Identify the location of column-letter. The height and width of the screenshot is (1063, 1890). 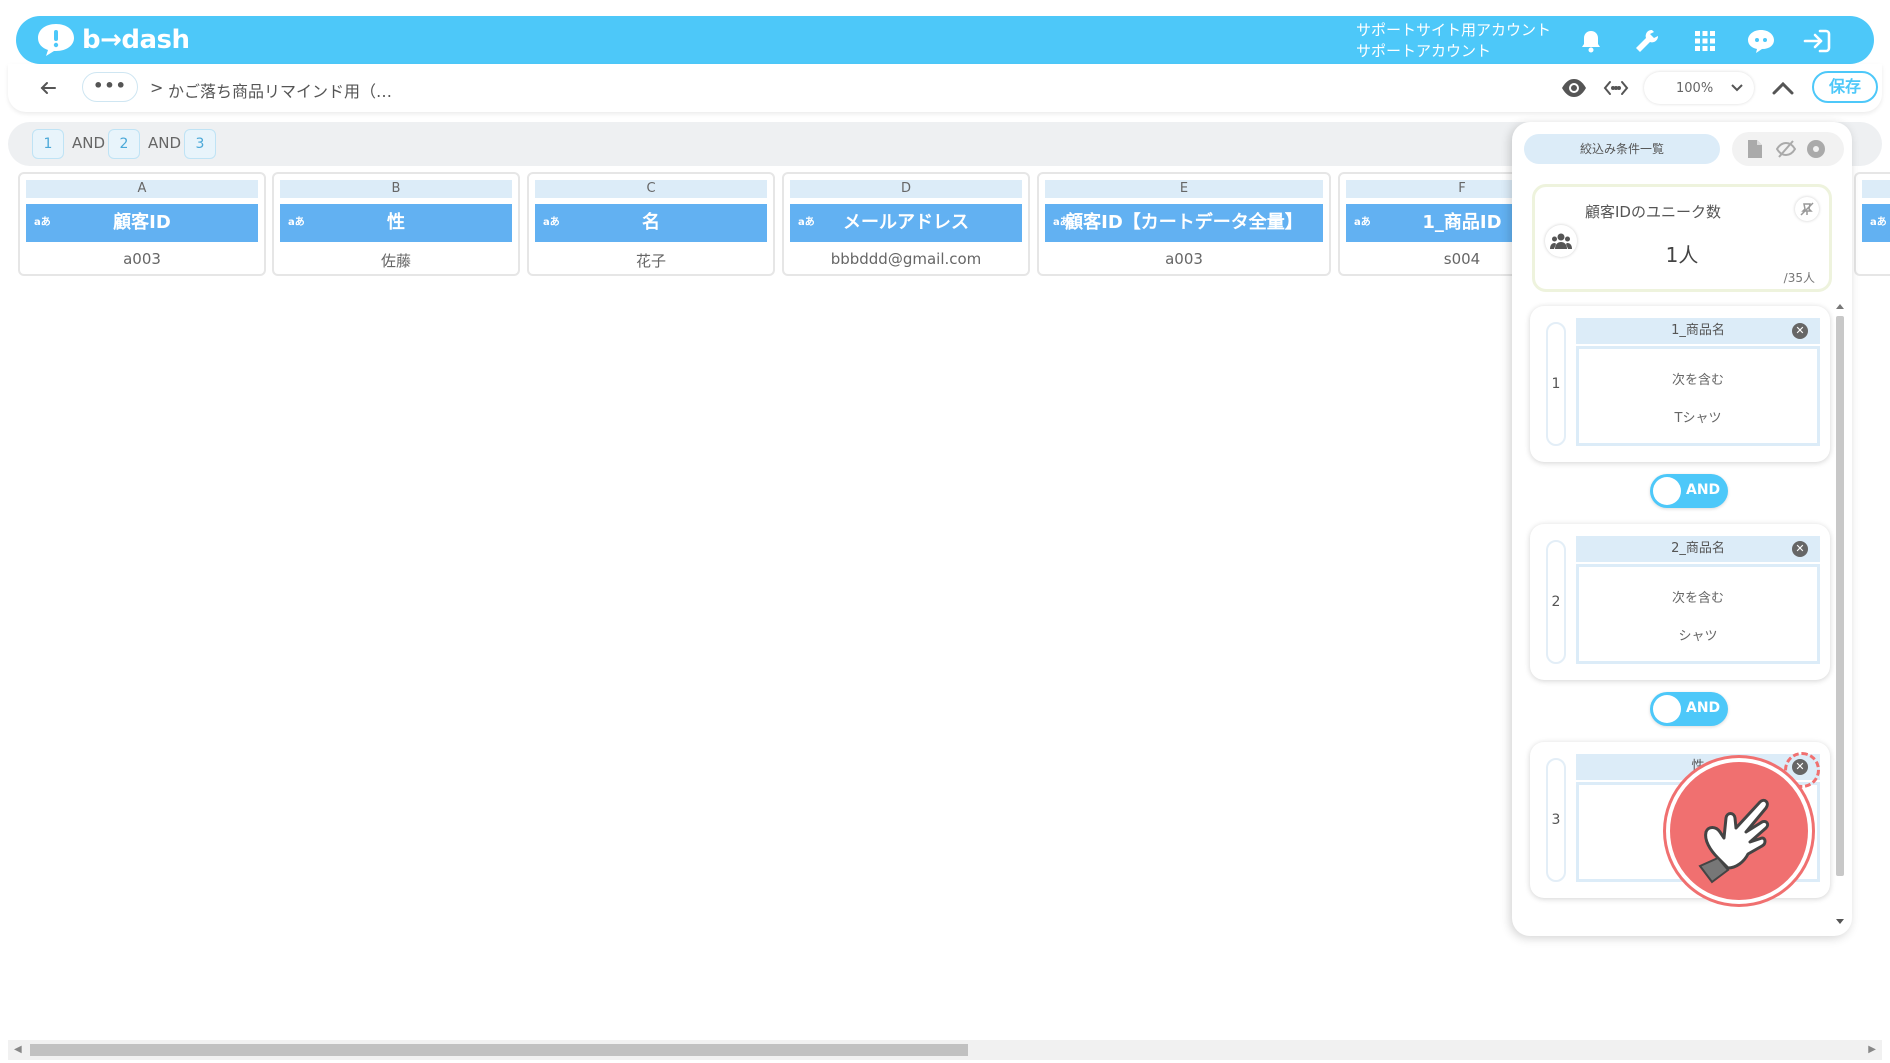
(1876, 189).